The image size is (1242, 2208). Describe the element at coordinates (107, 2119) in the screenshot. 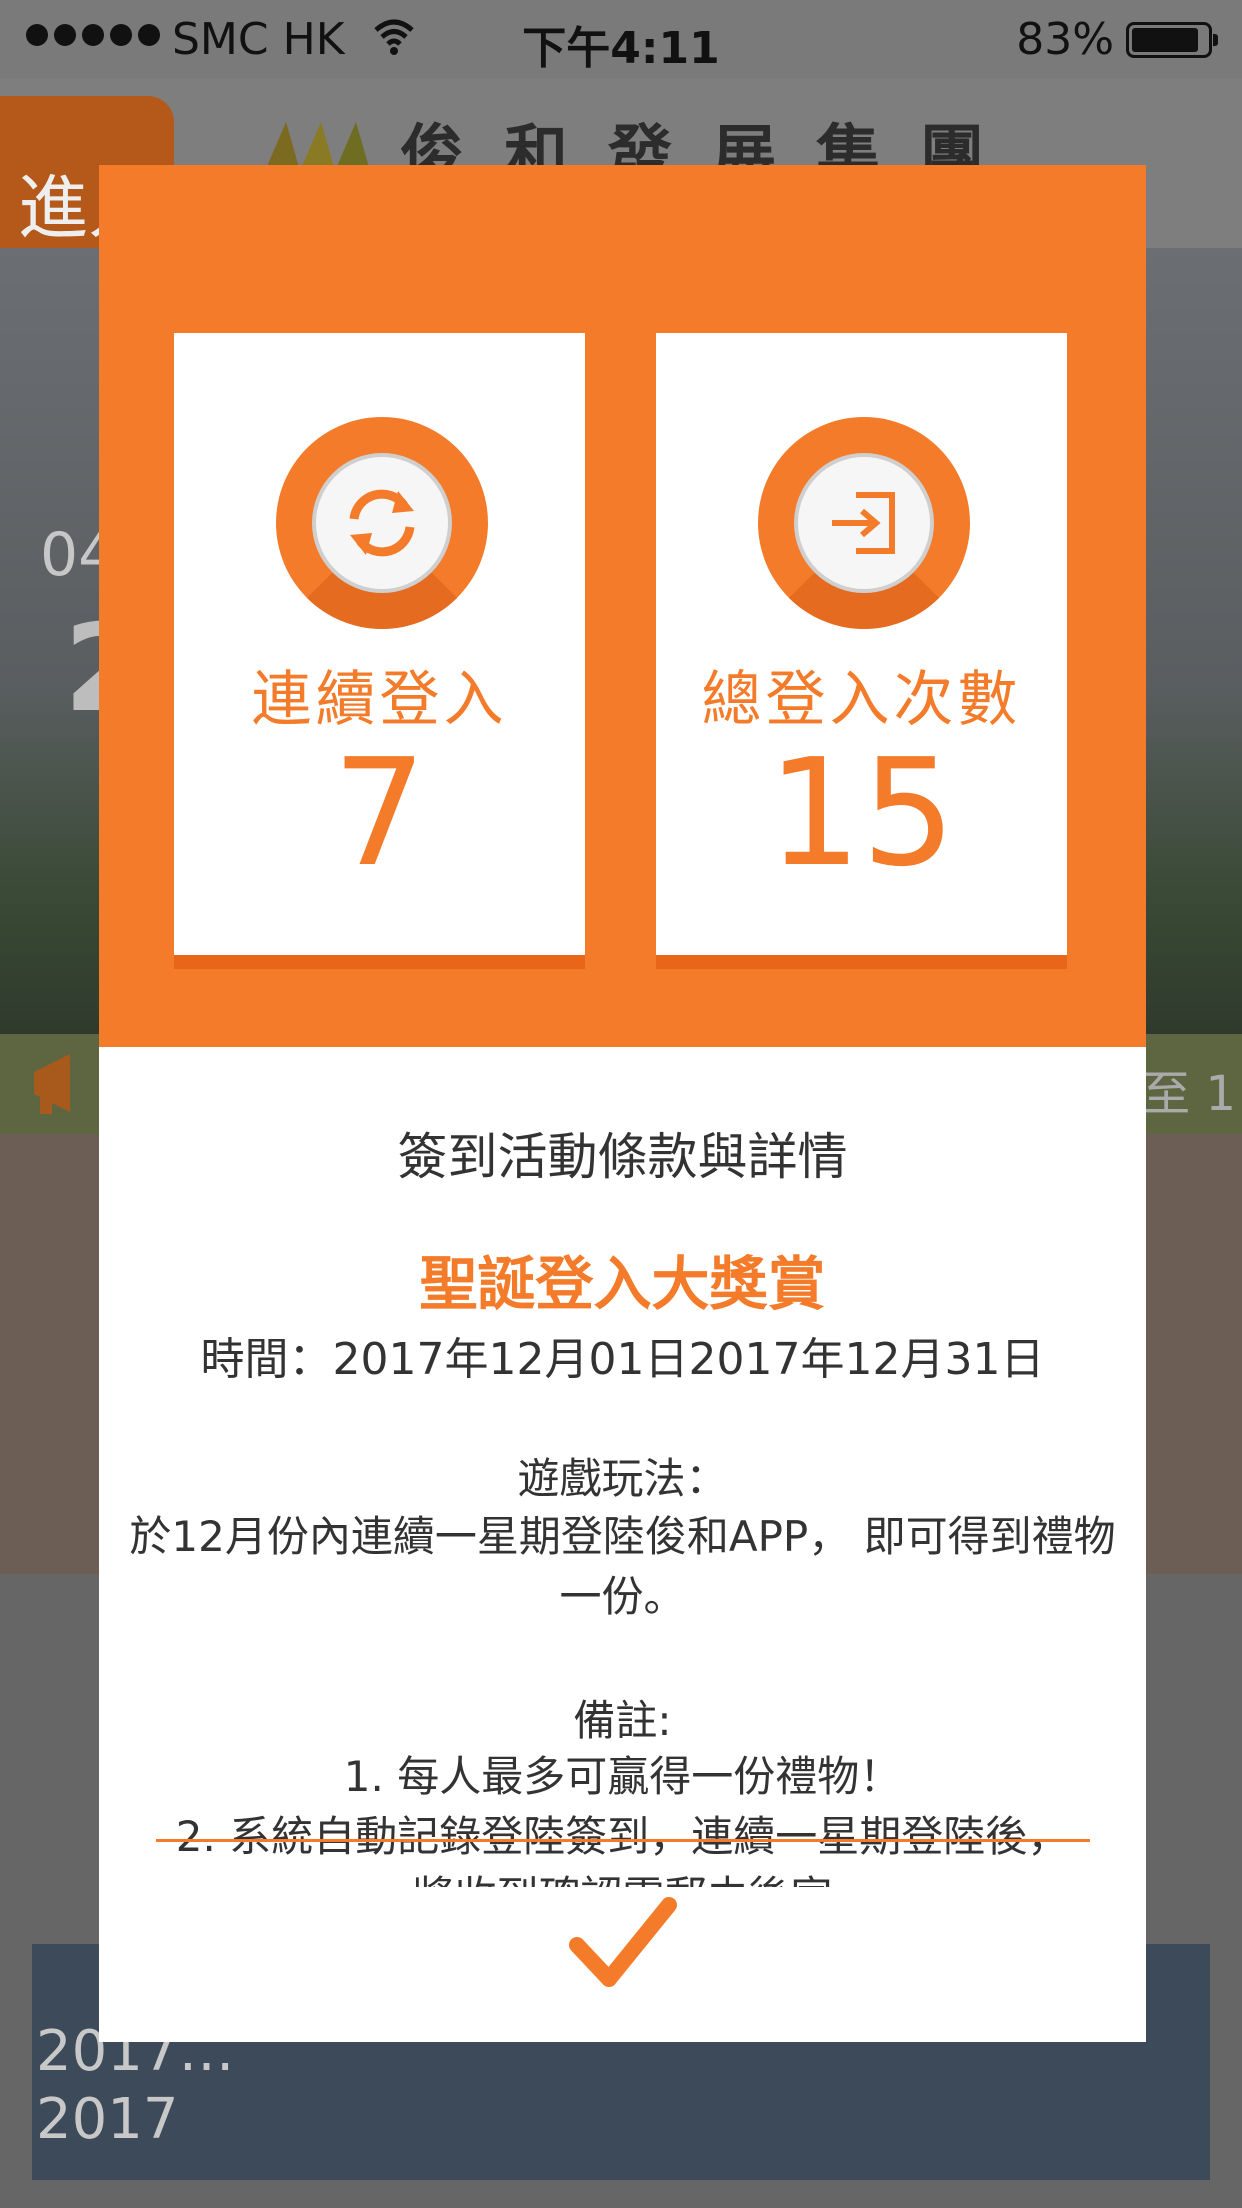

I see `news-subtitle-line: 2017` at that location.